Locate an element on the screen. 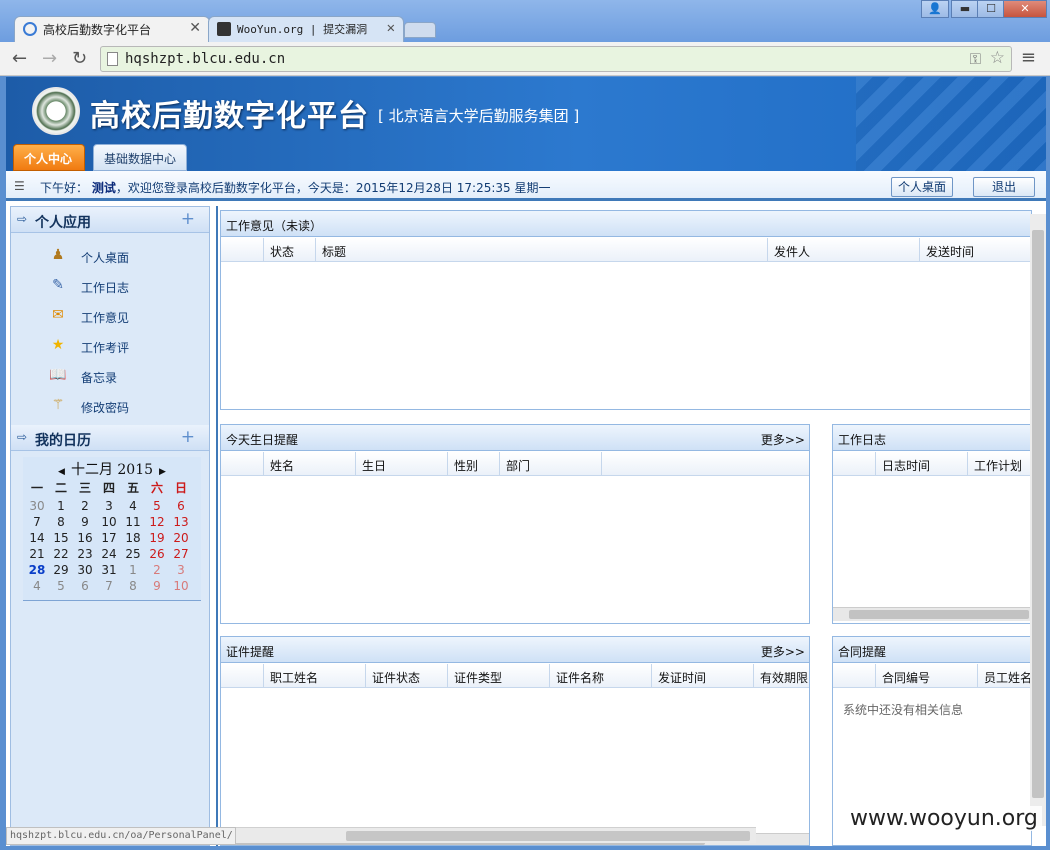 The height and width of the screenshot is (850, 1050). forward-arrow-icon: → is located at coordinates (49, 58).